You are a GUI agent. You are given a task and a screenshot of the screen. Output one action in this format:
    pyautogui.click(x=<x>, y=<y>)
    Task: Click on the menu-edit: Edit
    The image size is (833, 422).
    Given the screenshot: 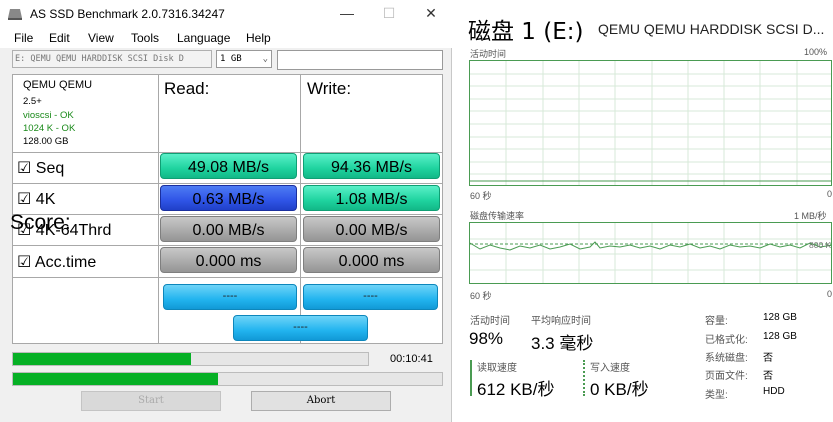 What is the action you would take?
    pyautogui.click(x=59, y=38)
    